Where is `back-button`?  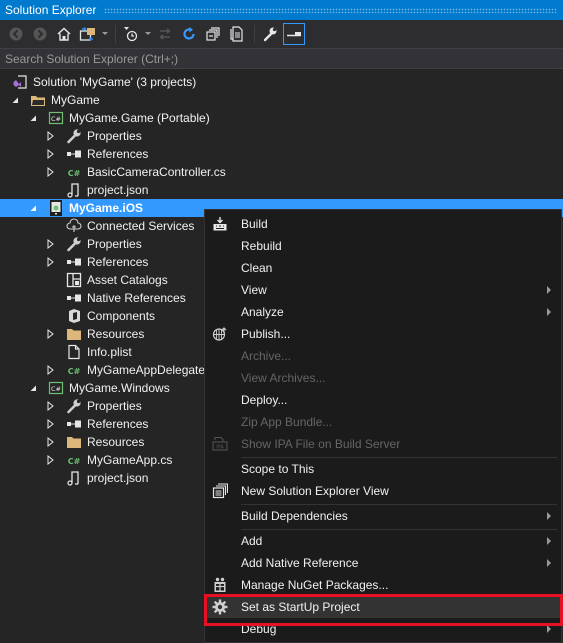
back-button is located at coordinates (16, 34).